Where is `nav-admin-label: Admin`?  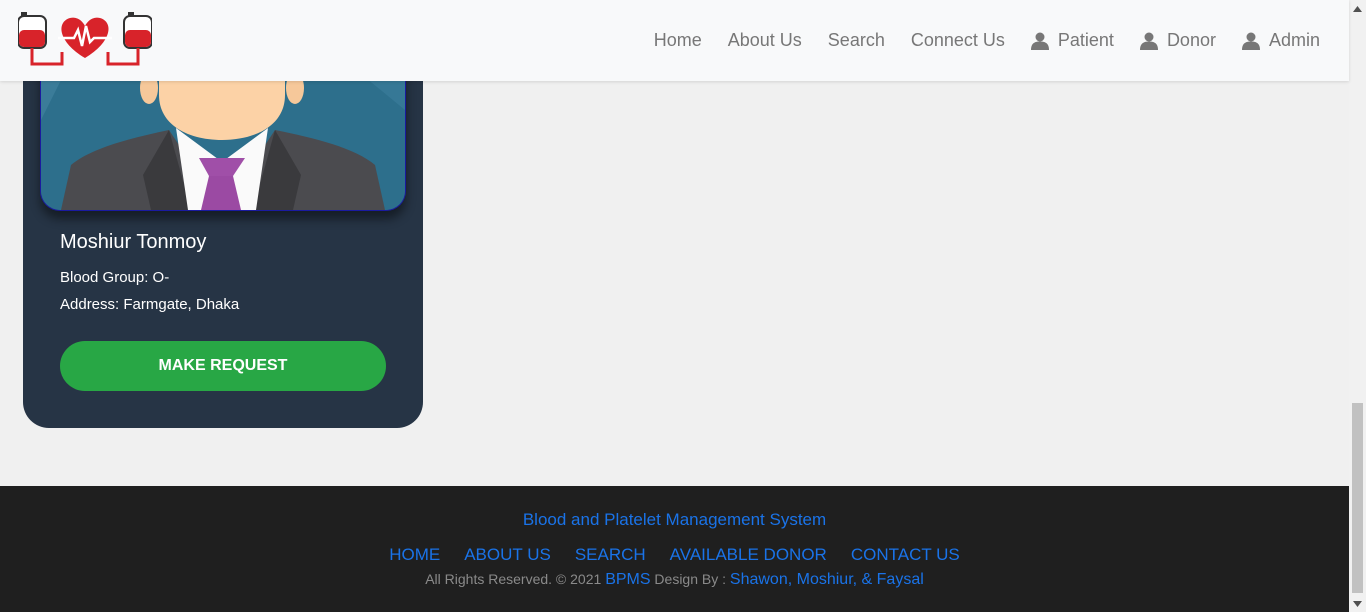 nav-admin-label: Admin is located at coordinates (1294, 40).